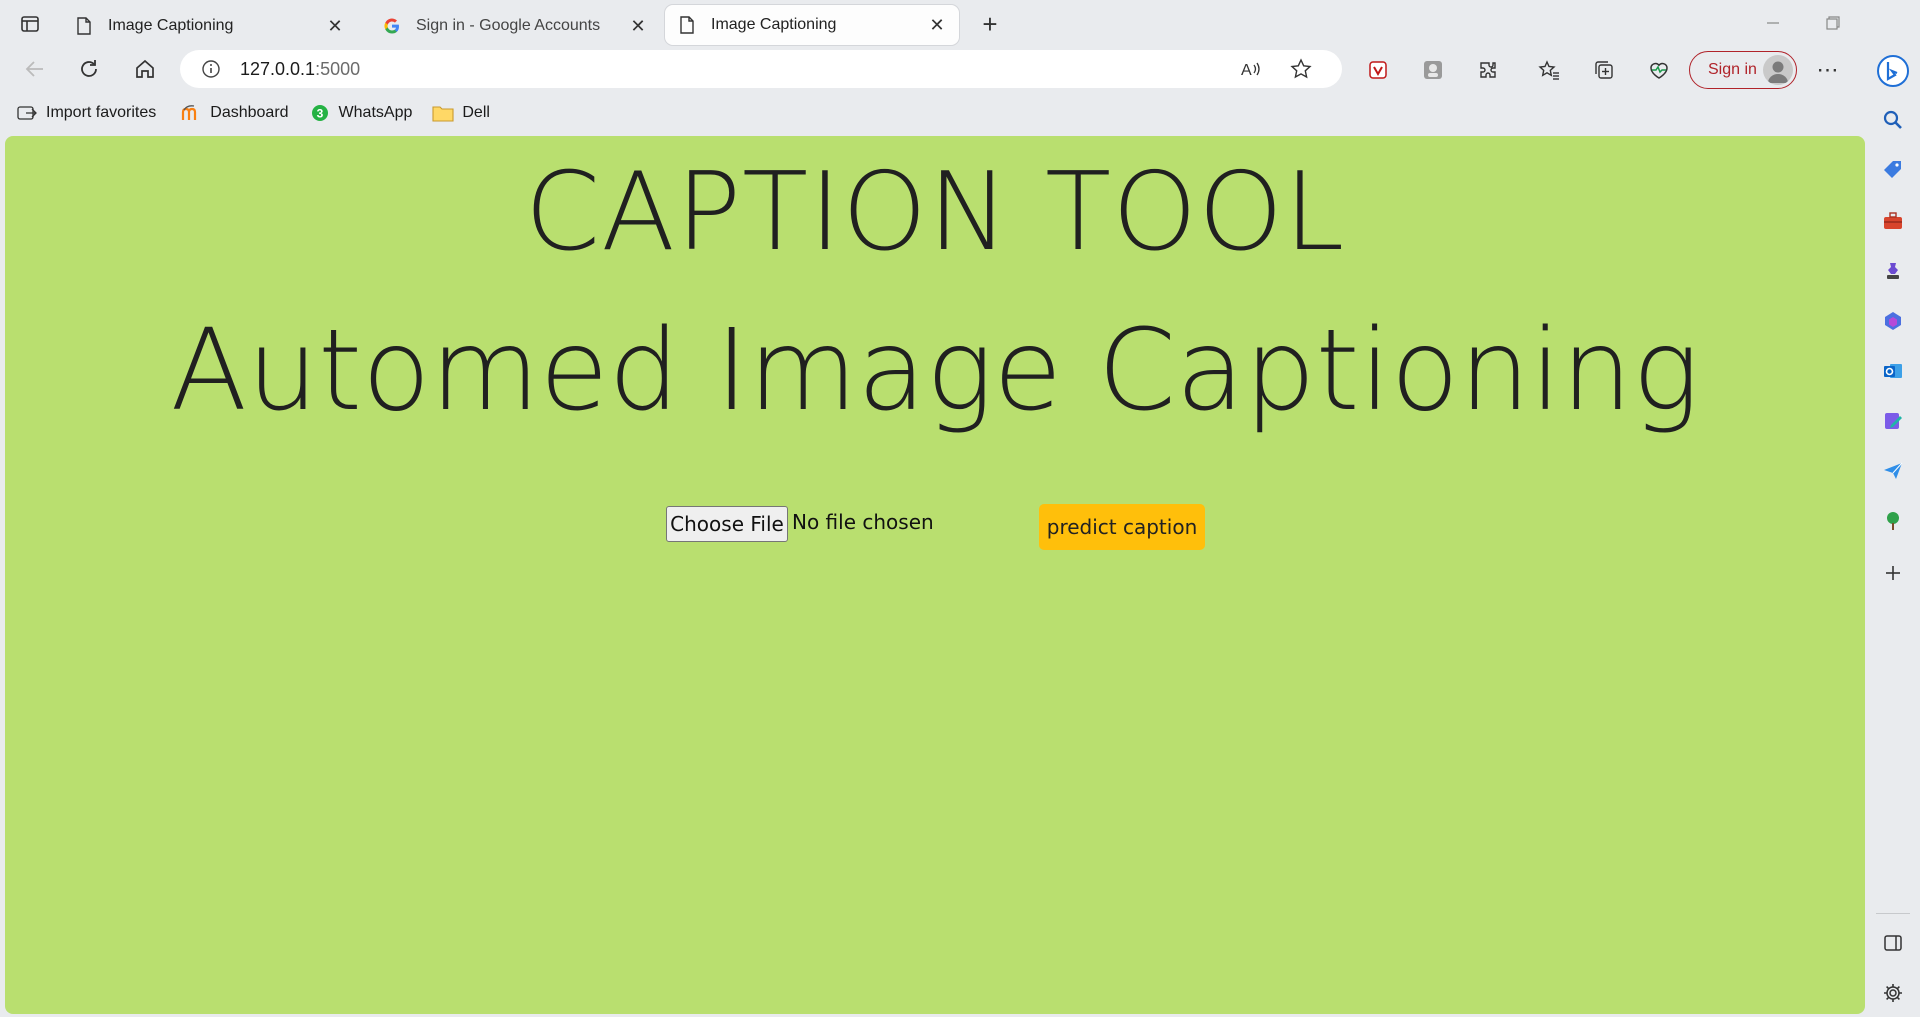 Image resolution: width=1920 pixels, height=1017 pixels. I want to click on url-port: :5000, so click(338, 68).